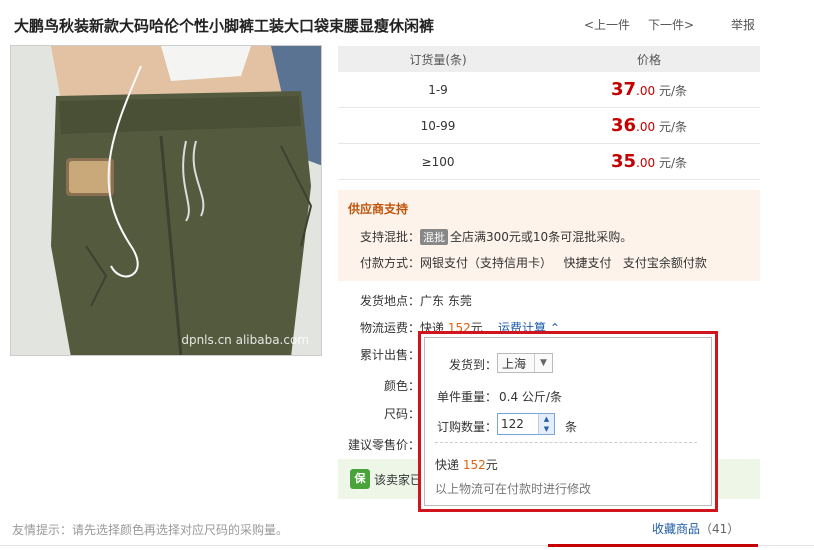 This screenshot has width=814, height=550. I want to click on price-row: ≥100 35.00 元/条, so click(549, 162).